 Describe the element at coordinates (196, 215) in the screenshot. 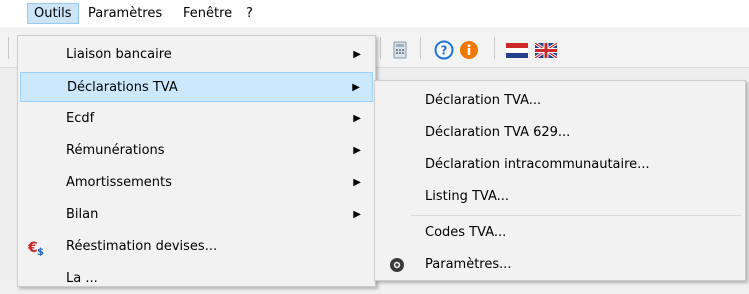

I see `menu-item-bilan: Bilan ▶` at that location.